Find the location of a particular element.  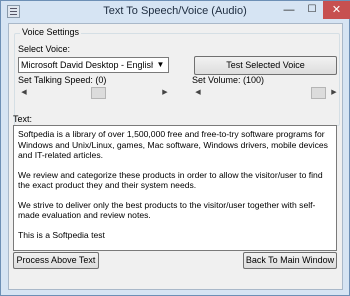

volume-slider: ◀ ▶ is located at coordinates (266, 93).